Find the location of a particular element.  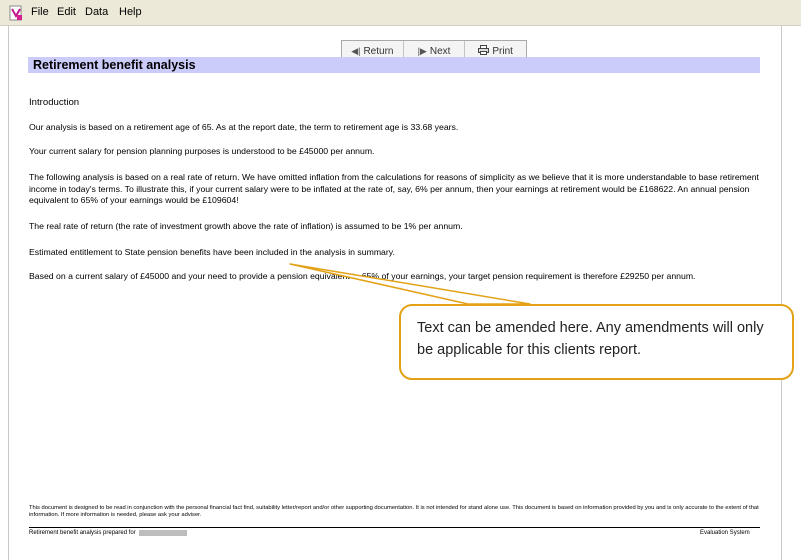

footer-system-name: Evaluation System is located at coordinates (725, 533).